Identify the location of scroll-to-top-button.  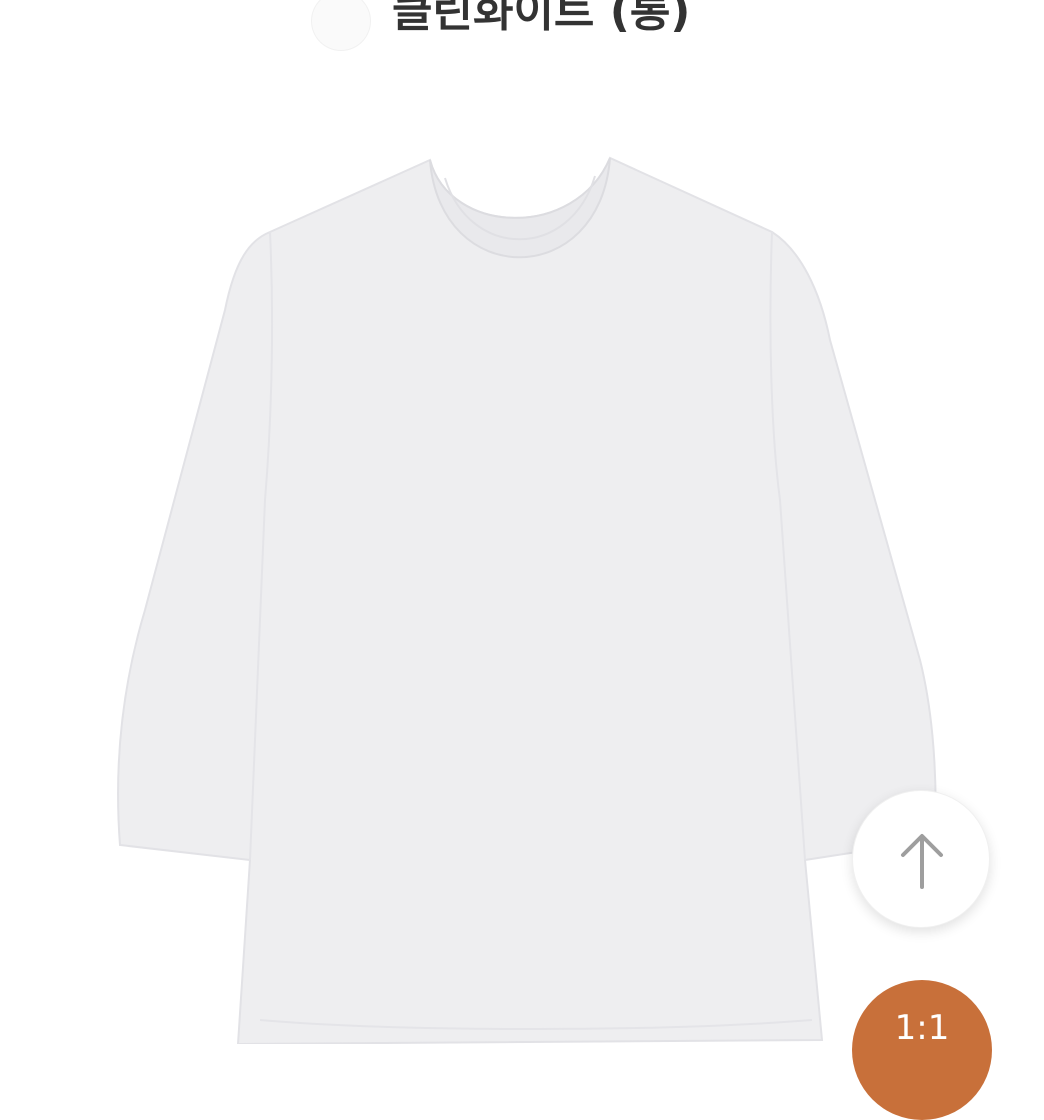
(921, 859).